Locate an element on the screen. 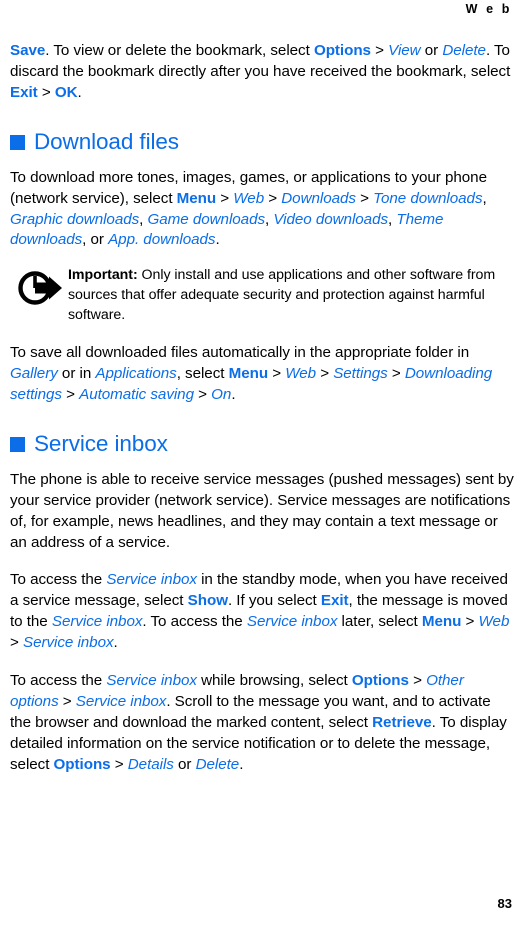  text-run: . To view or delete the bookmark, select is located at coordinates (179, 50).